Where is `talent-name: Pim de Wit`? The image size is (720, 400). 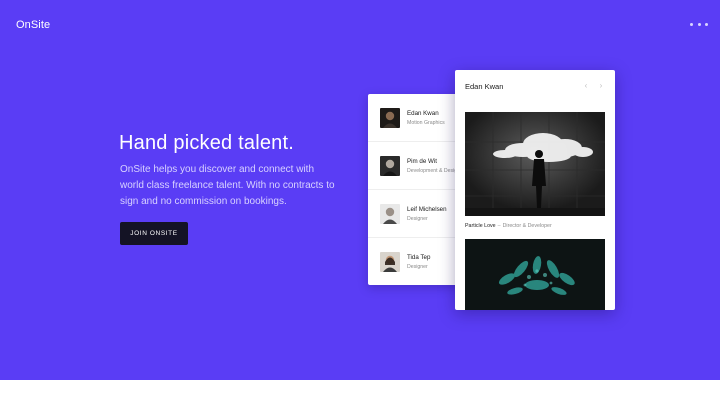 talent-name: Pim de Wit is located at coordinates (422, 161).